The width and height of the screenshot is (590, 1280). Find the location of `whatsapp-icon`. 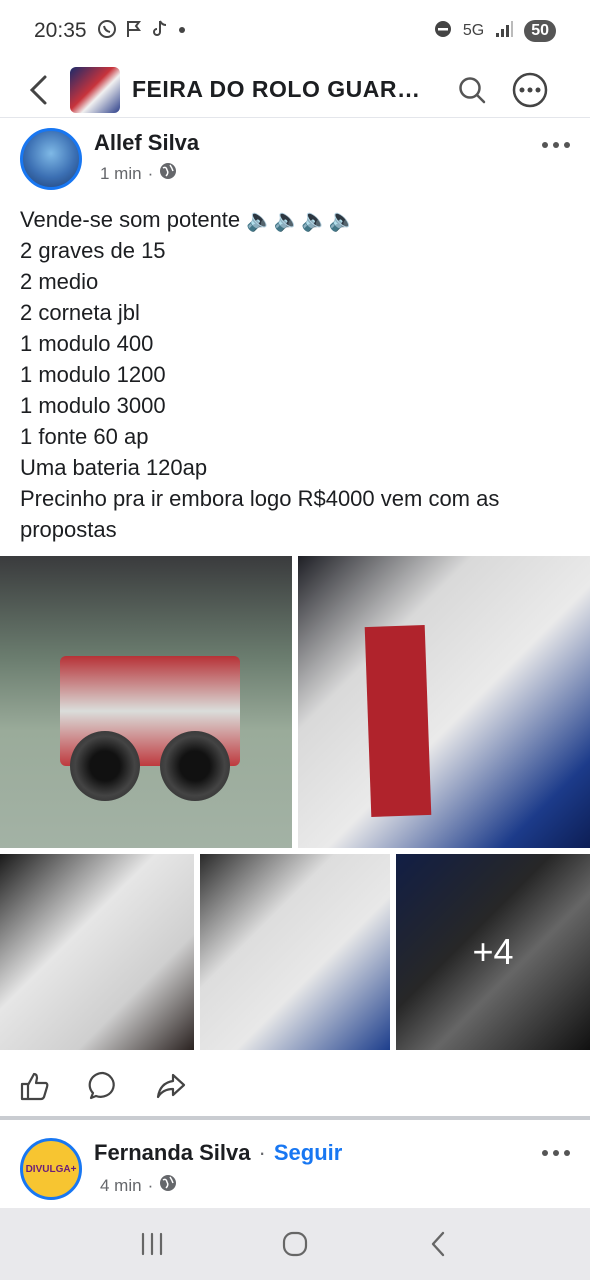

whatsapp-icon is located at coordinates (107, 31).